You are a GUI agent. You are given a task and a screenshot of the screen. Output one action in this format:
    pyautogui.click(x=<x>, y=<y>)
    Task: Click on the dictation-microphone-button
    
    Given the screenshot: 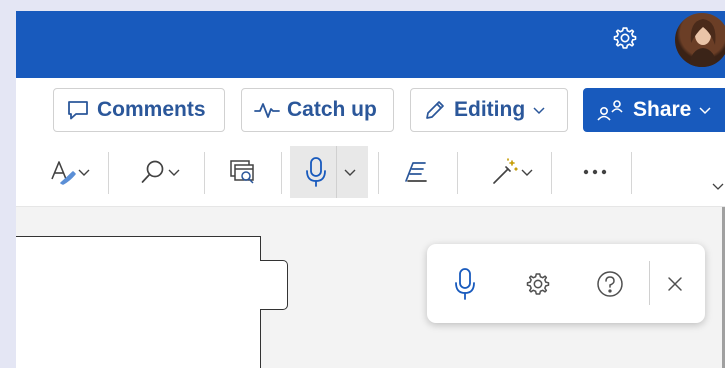 What is the action you would take?
    pyautogui.click(x=465, y=284)
    